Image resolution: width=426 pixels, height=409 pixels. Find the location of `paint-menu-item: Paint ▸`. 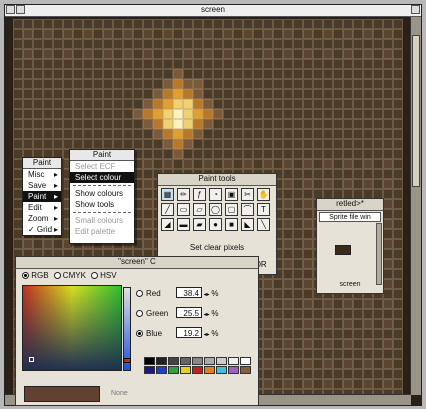

paint-menu-item: Paint ▸ is located at coordinates (42, 196).